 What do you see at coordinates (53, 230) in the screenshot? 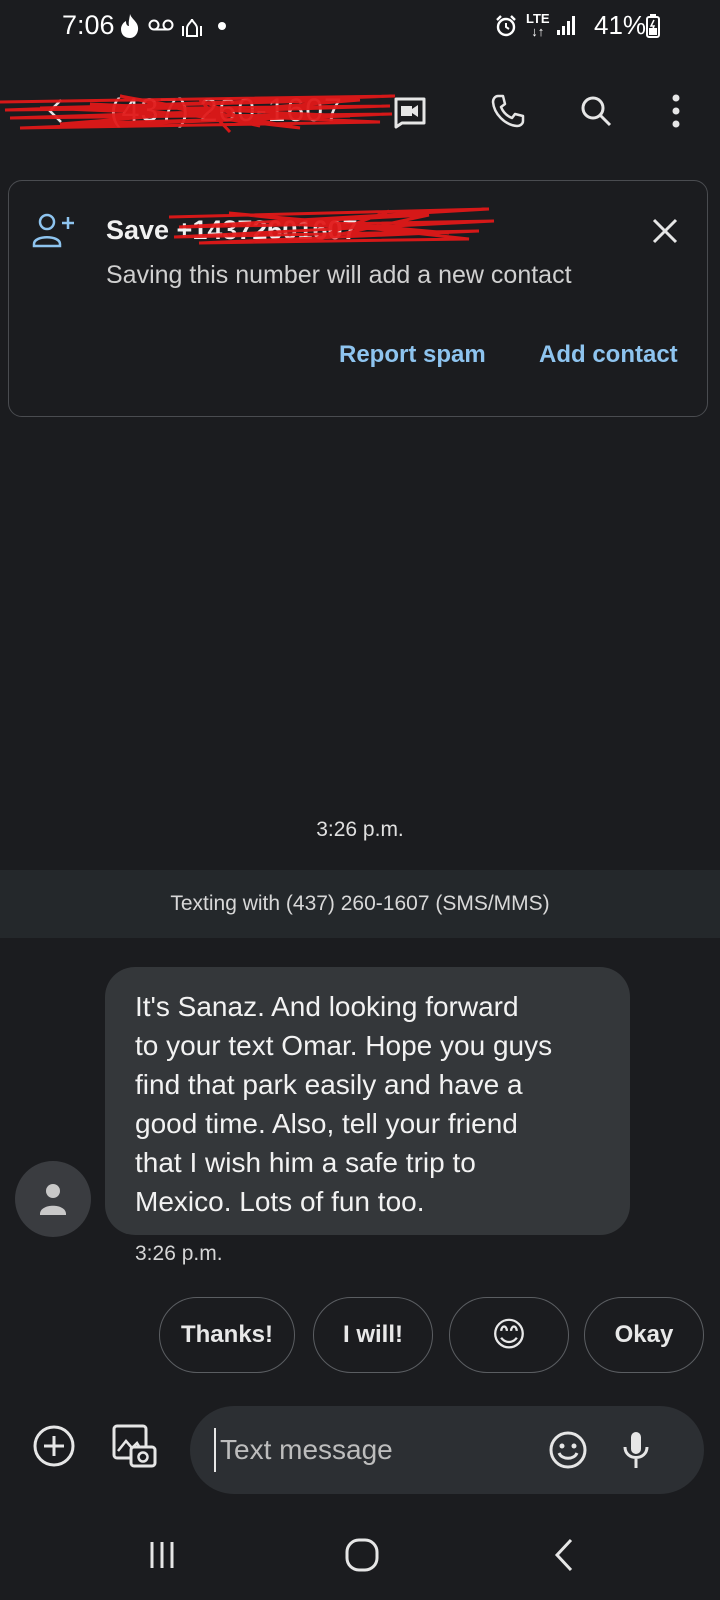
I see `add-person-icon` at bounding box center [53, 230].